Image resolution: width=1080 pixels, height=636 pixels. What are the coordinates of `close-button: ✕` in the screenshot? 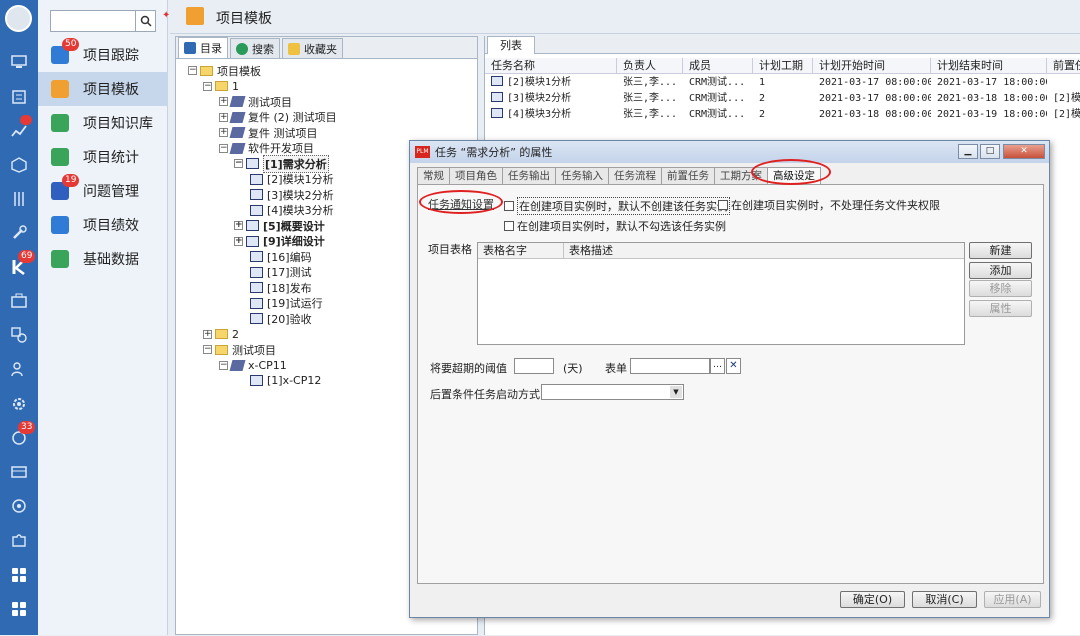 It's located at (1024, 151).